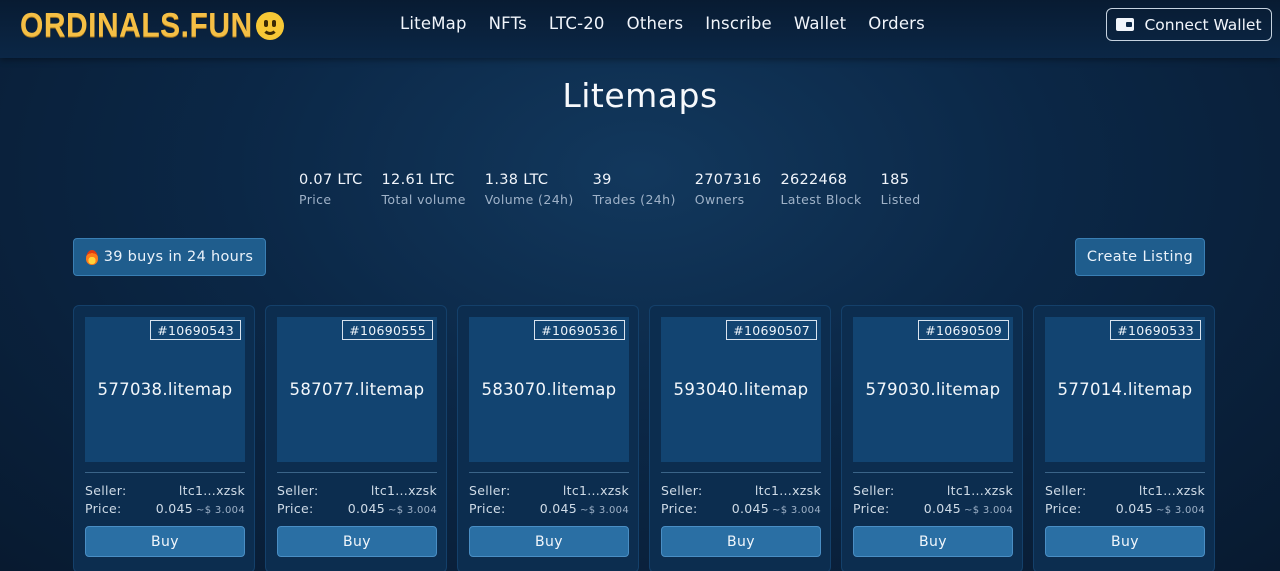  Describe the element at coordinates (900, 199) in the screenshot. I see `stat-label: Listed` at that location.